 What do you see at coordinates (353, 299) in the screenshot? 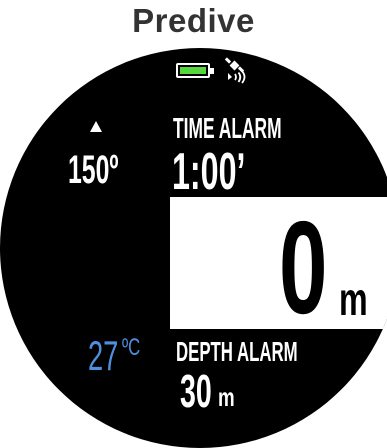
I see `depth-unit: m` at bounding box center [353, 299].